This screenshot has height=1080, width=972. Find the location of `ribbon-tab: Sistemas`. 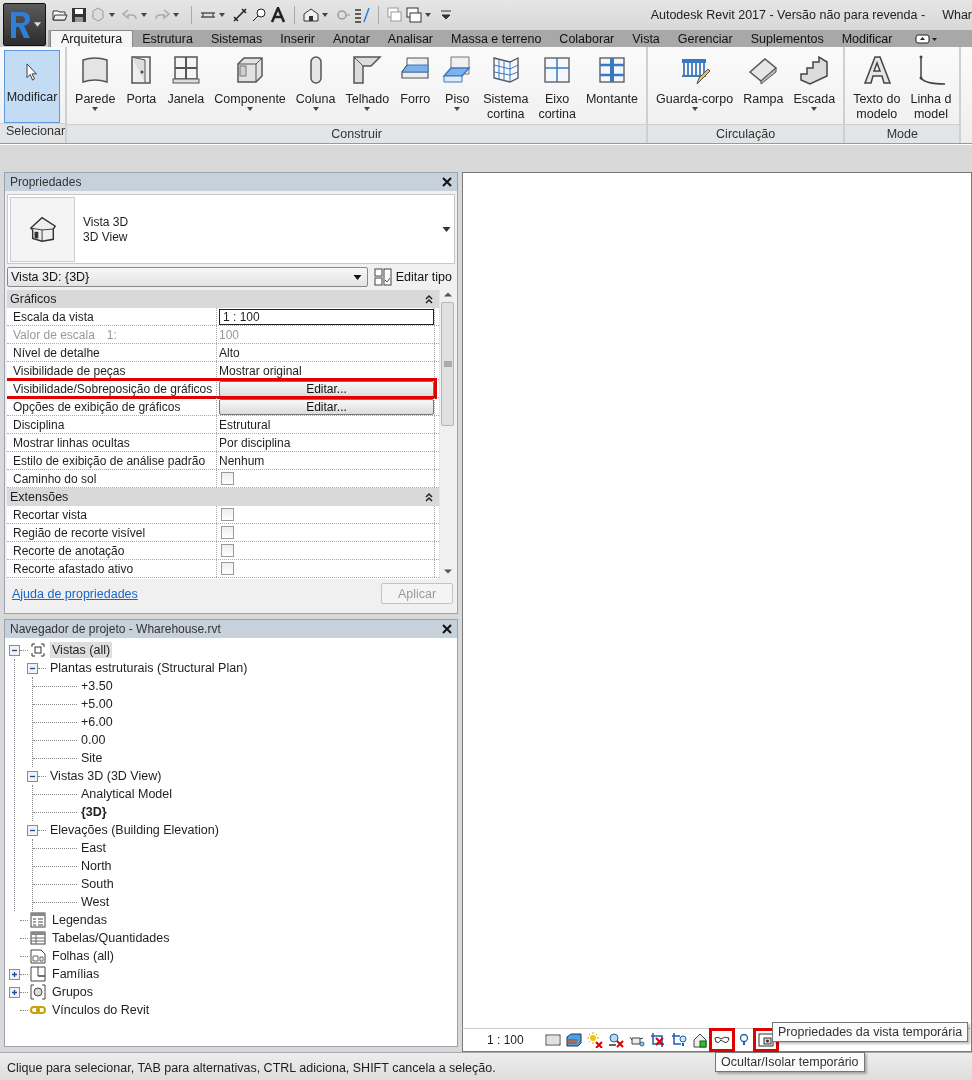

ribbon-tab: Sistemas is located at coordinates (236, 38).